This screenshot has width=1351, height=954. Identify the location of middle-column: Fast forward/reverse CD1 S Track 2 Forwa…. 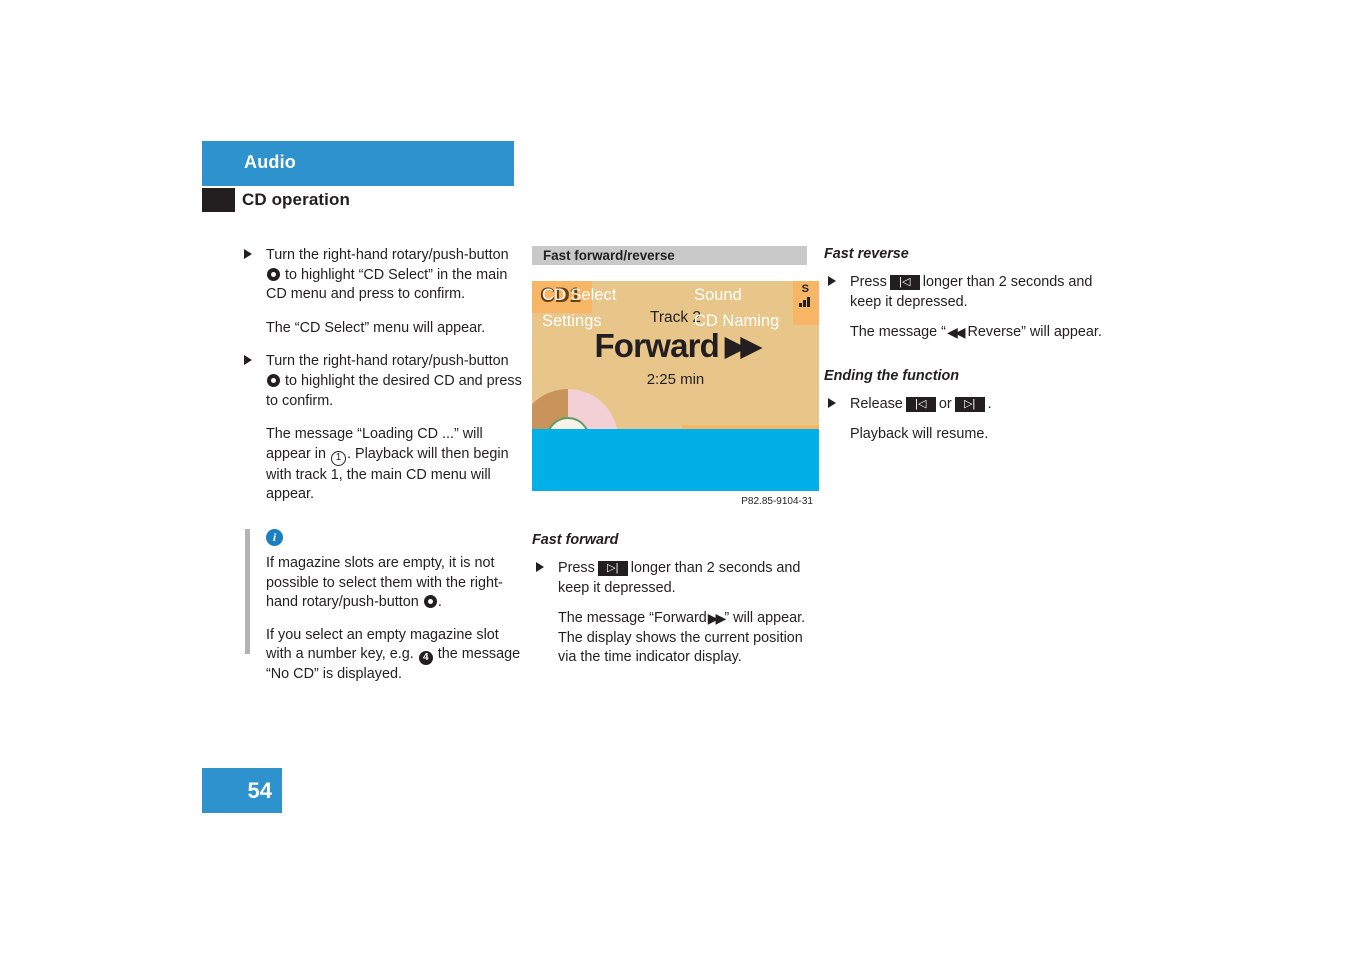
(675, 457).